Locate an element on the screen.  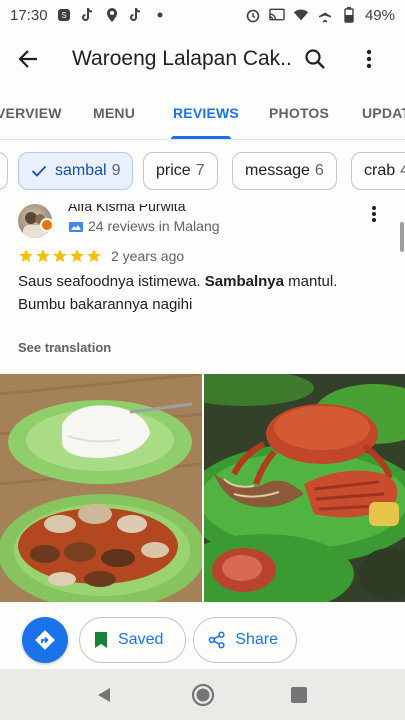
share-button: Share is located at coordinates (245, 640).